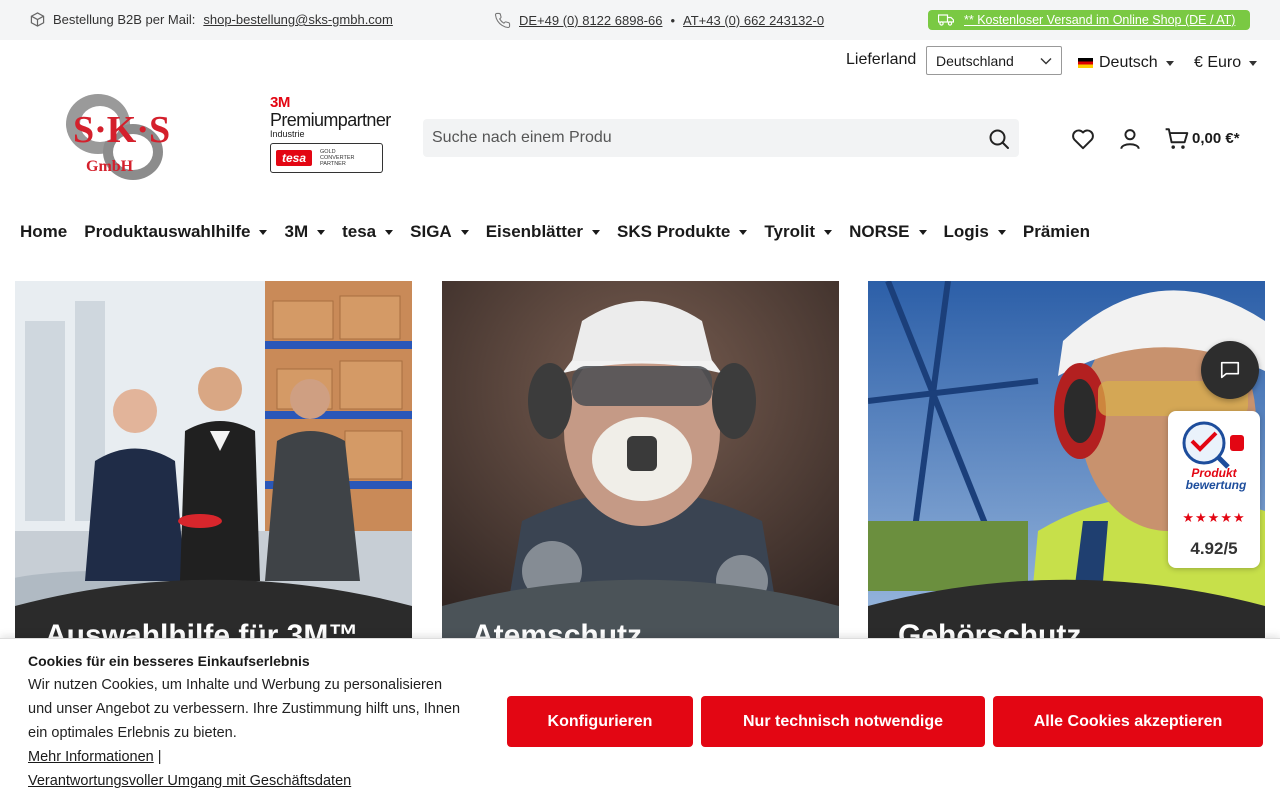 This screenshot has width=1280, height=800. I want to click on search-icon, so click(999, 139).